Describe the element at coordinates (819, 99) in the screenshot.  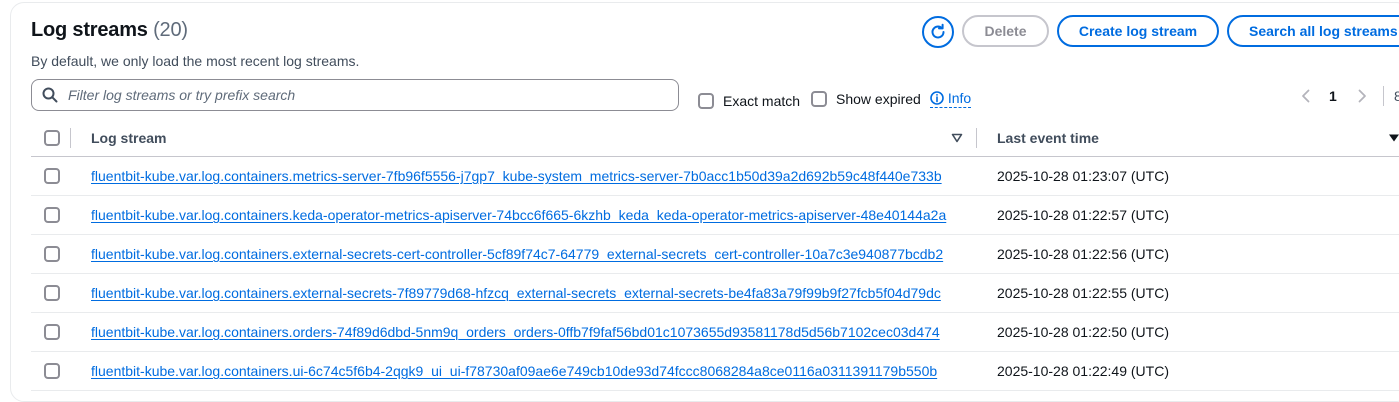
I see `show-expired-checkbox` at that location.